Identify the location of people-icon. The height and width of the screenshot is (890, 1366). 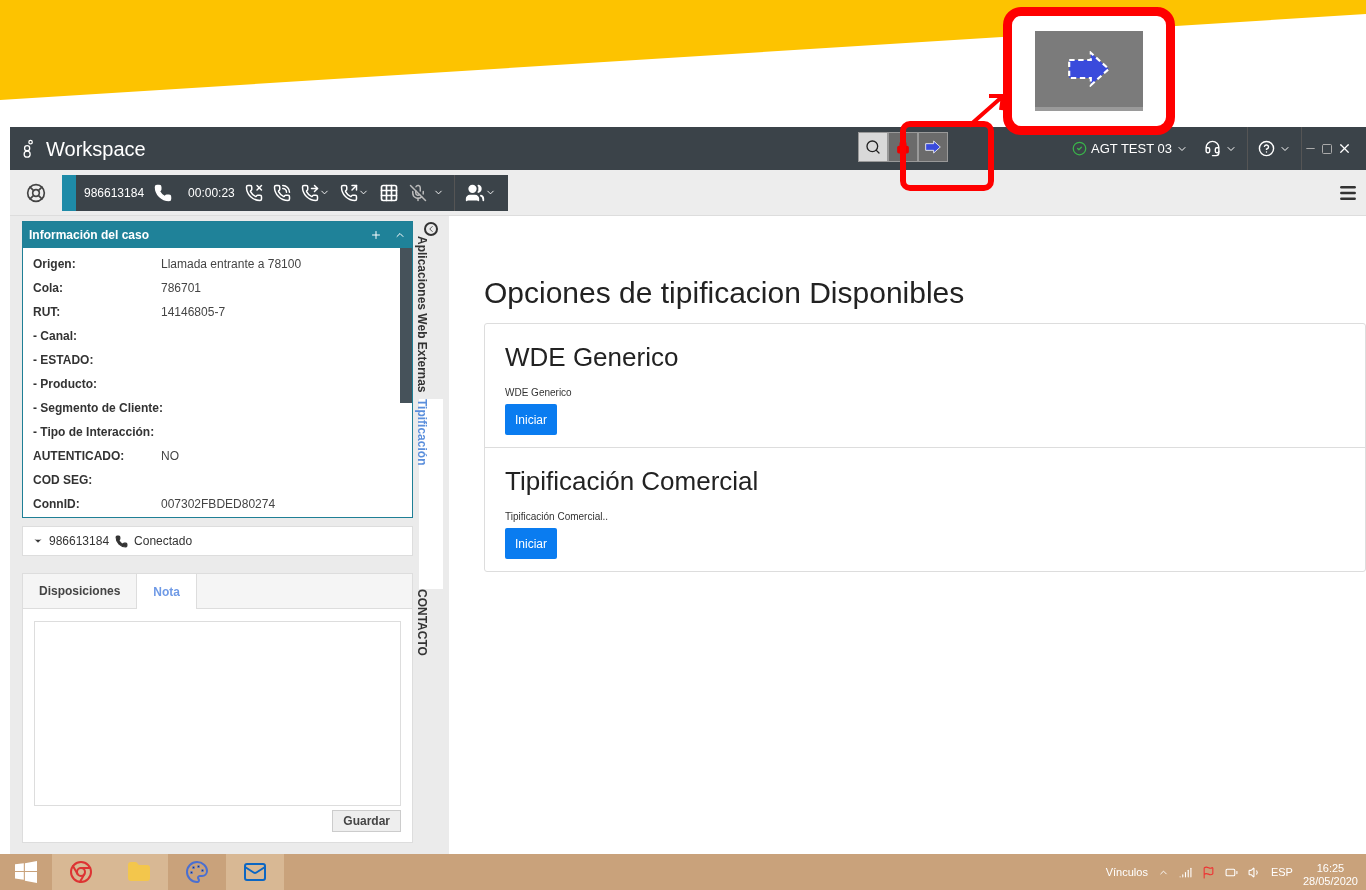
(474, 192).